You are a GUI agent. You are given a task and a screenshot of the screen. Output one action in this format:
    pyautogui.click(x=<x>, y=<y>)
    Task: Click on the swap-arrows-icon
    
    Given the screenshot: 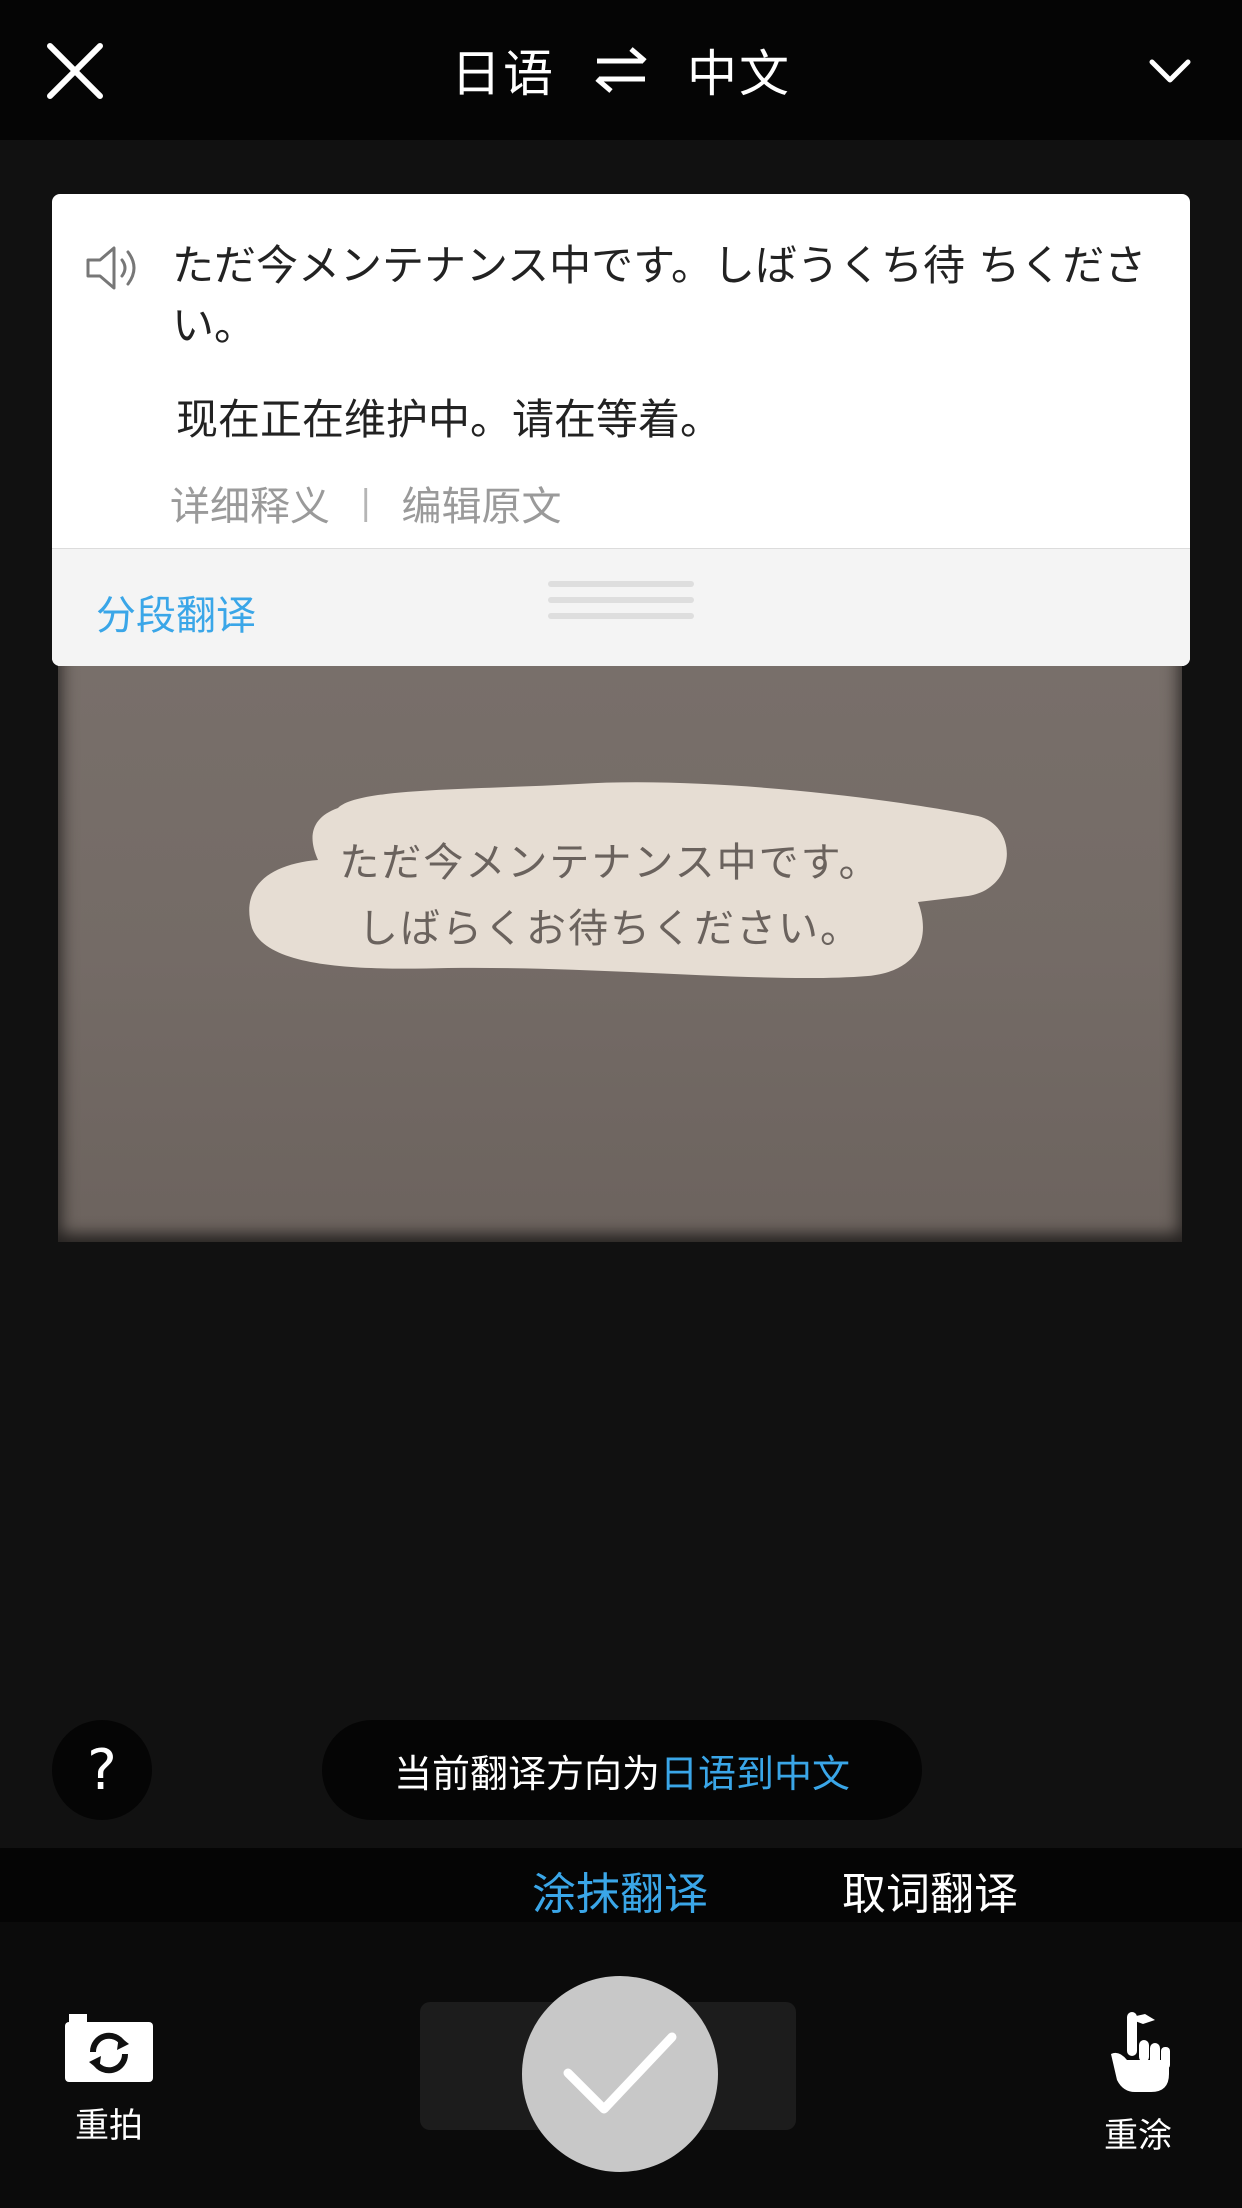 What is the action you would take?
    pyautogui.click(x=621, y=70)
    